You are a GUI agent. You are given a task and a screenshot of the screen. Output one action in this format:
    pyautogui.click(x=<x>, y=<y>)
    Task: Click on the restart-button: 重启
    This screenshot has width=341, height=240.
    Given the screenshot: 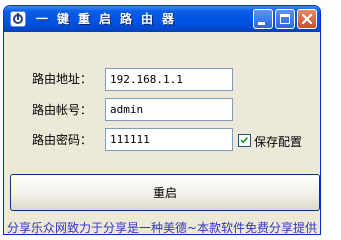 What is the action you would take?
    pyautogui.click(x=165, y=192)
    